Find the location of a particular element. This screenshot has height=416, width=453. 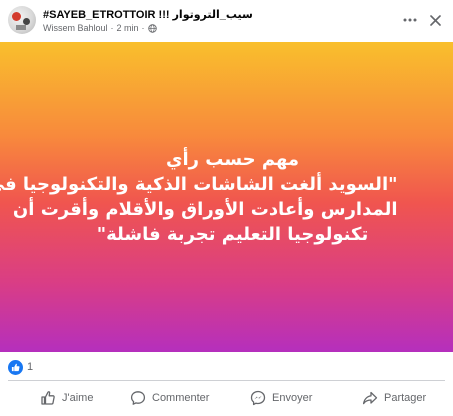

author-name: Wissem Bahloul is located at coordinates (75, 28).